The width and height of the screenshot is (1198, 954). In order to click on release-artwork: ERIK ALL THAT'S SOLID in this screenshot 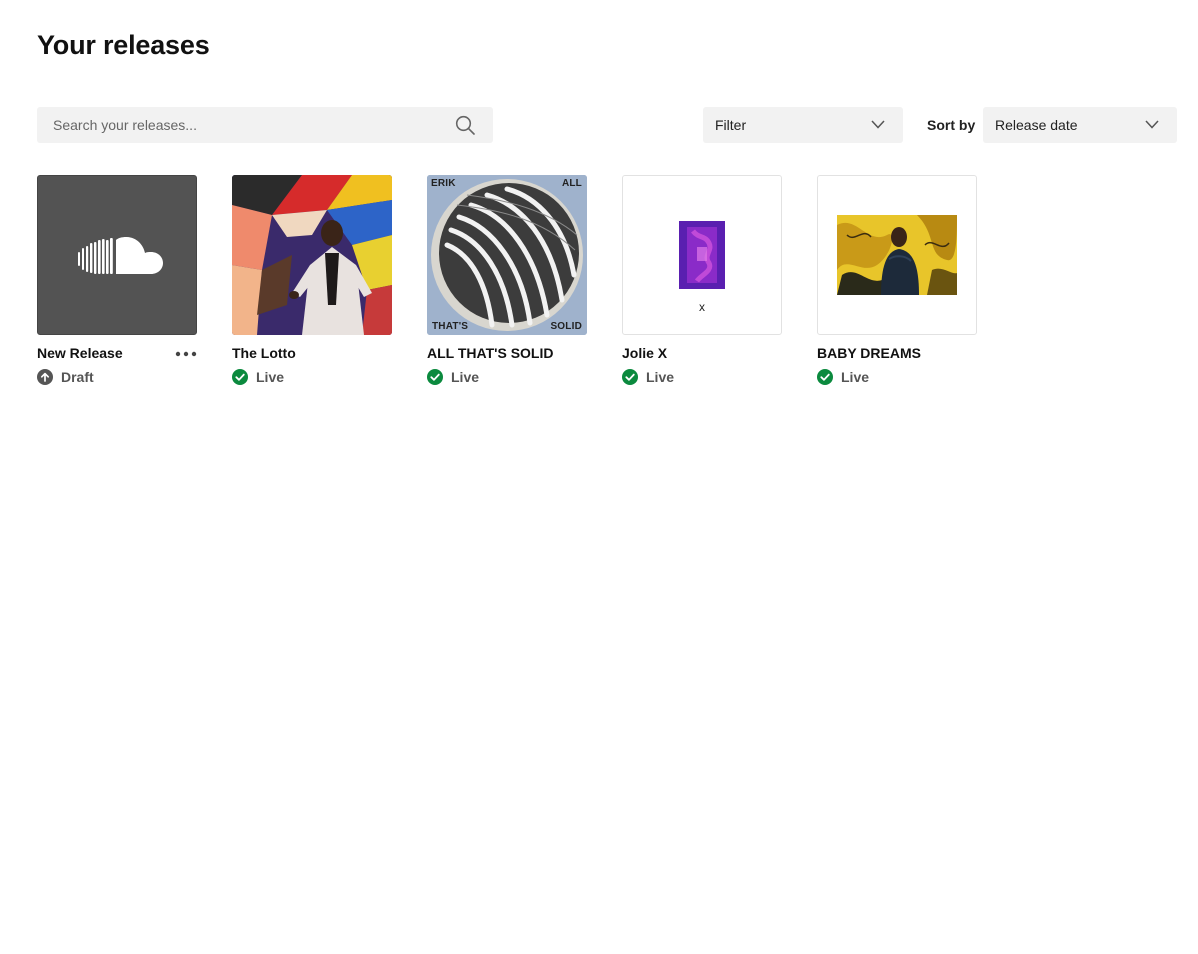, I will do `click(507, 255)`.